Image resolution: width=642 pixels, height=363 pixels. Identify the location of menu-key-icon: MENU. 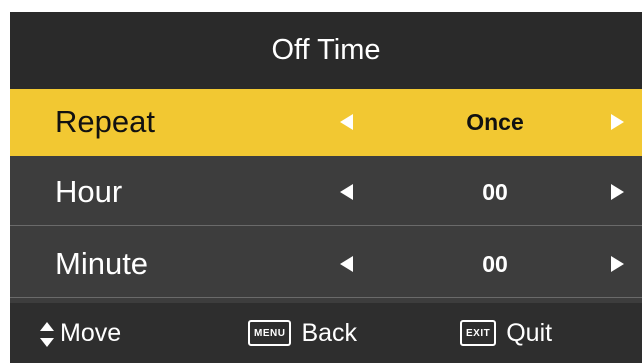
(270, 333).